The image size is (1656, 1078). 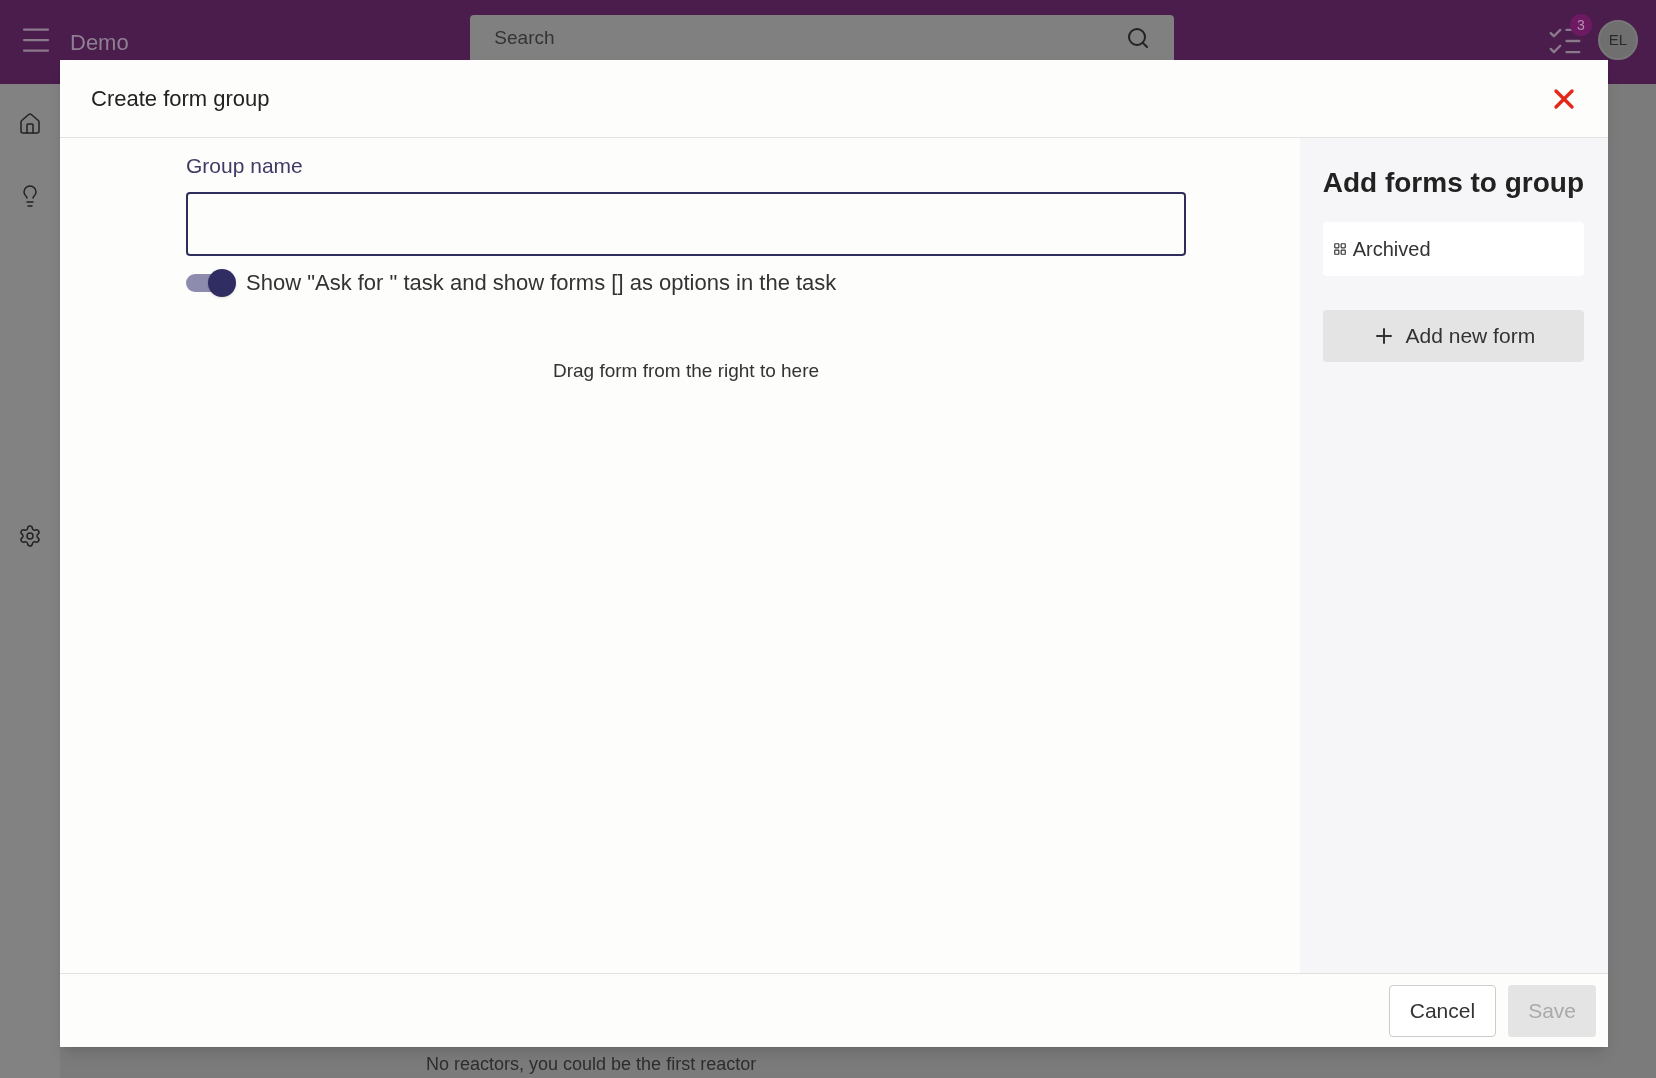 I want to click on drop-hint: Drag form from the right to here, so click(x=686, y=370).